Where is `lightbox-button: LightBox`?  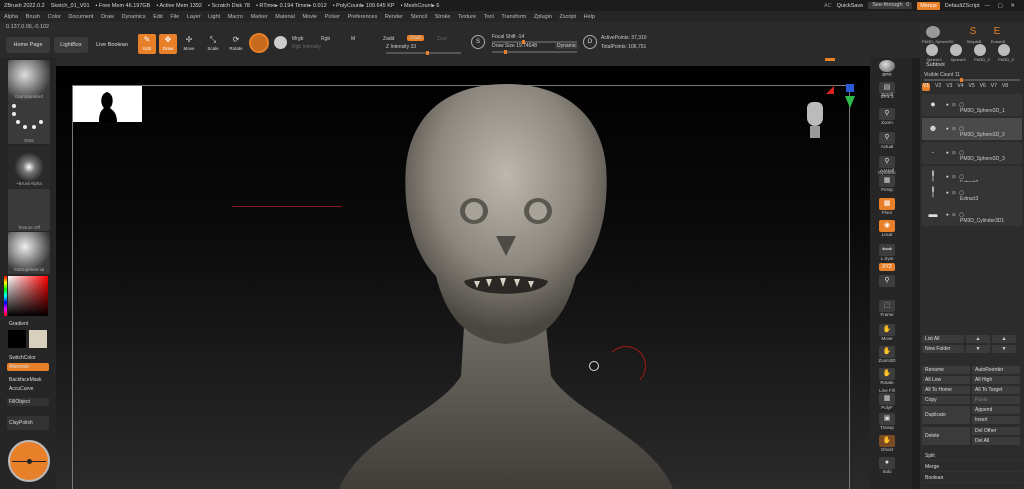
lightbox-button: LightBox is located at coordinates (71, 45).